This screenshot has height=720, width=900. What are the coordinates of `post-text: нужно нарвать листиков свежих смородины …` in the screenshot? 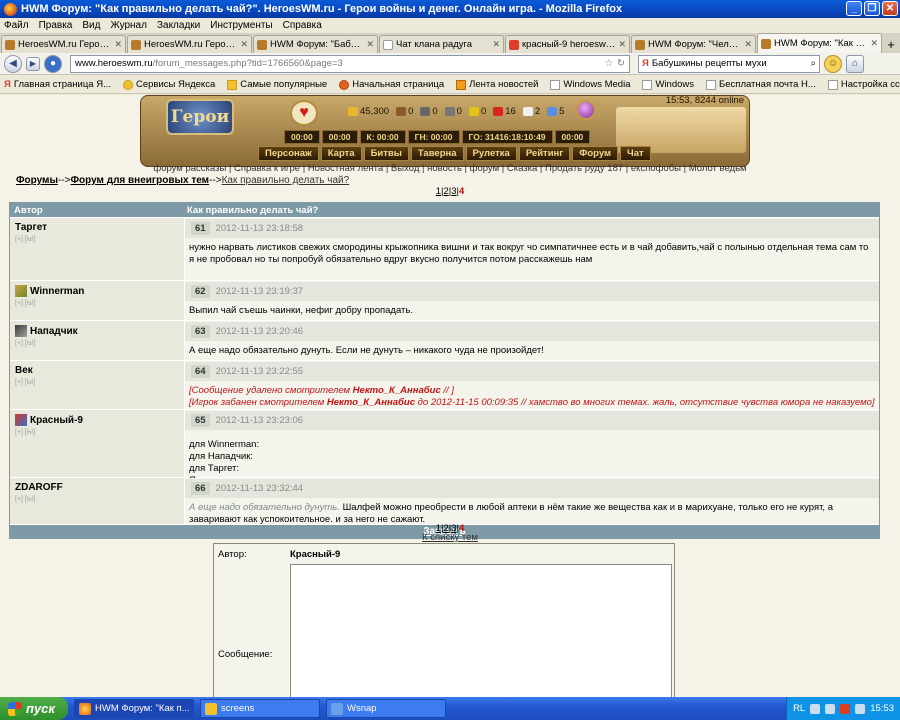 It's located at (529, 253).